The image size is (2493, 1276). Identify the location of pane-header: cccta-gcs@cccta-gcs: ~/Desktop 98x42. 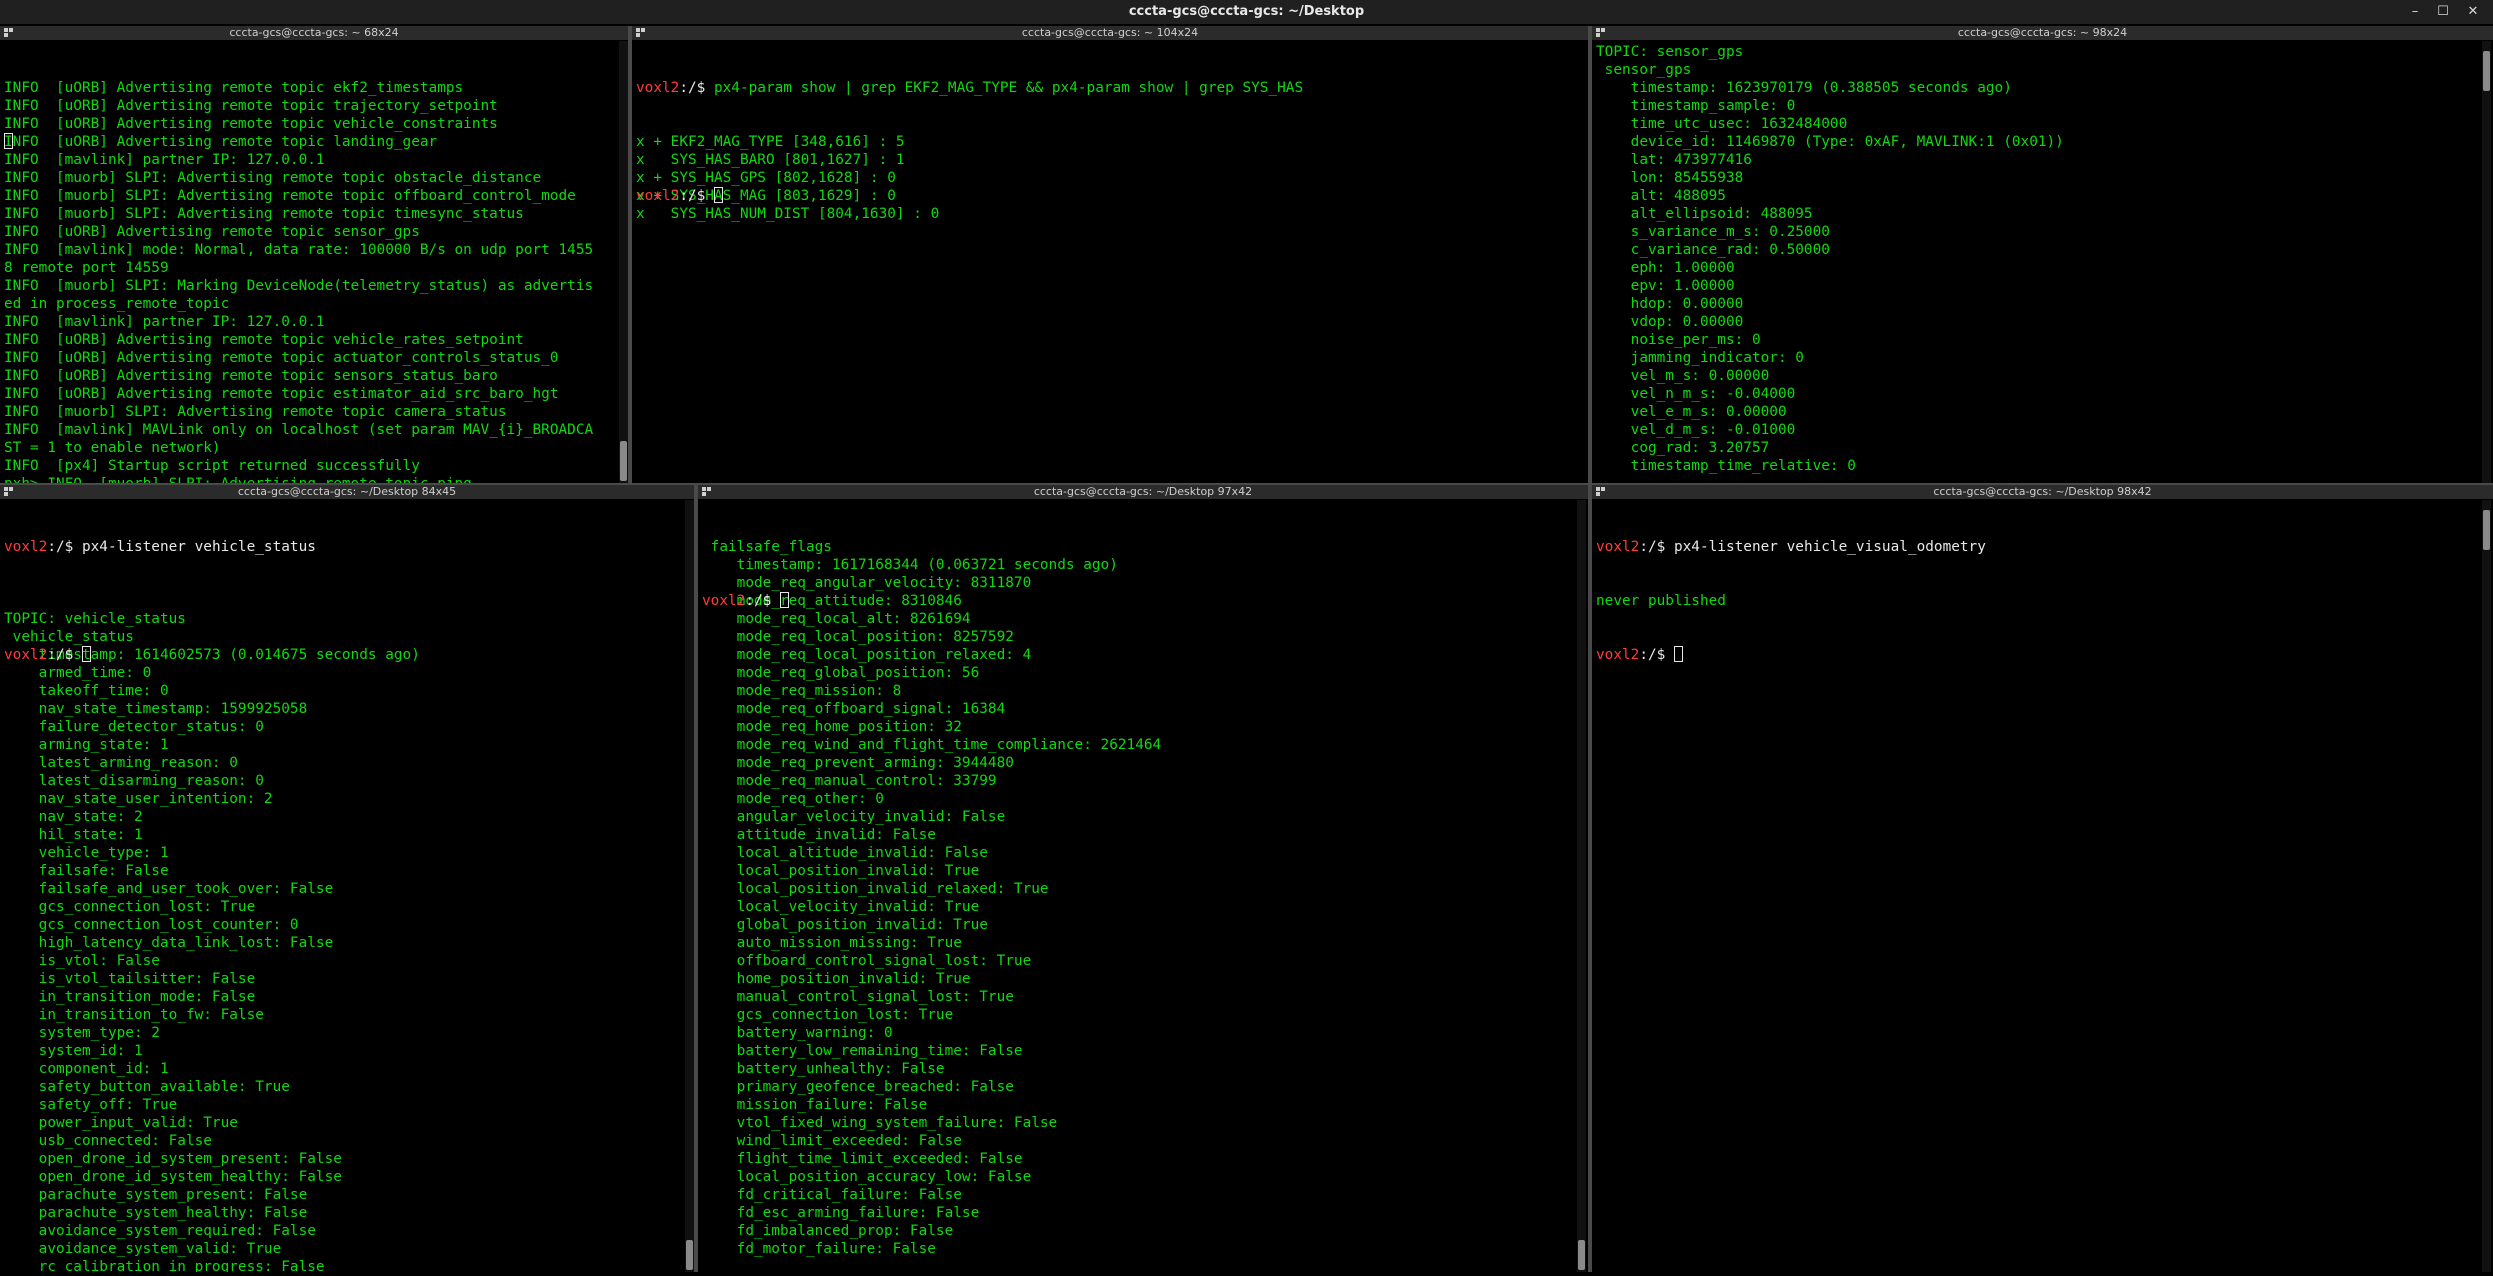
(2042, 492).